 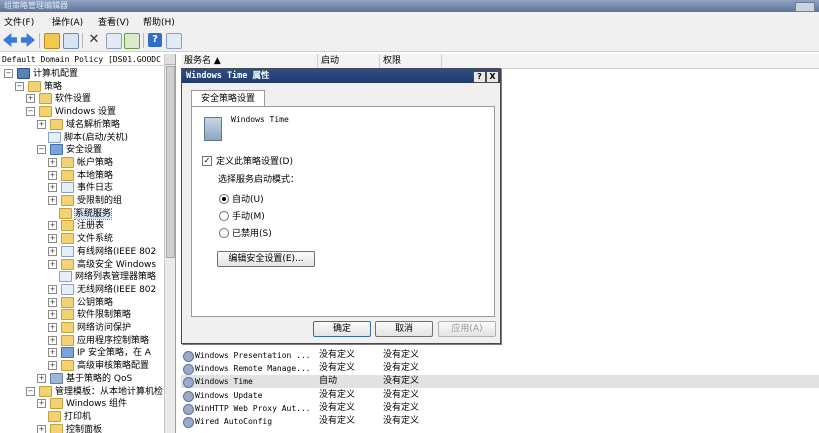 I want to click on tree-item: − Windows 设置, so click(x=71, y=112).